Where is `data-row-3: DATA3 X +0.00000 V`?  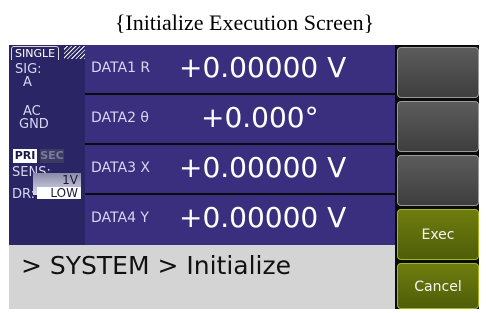 data-row-3: DATA3 X +0.00000 V is located at coordinates (240, 169).